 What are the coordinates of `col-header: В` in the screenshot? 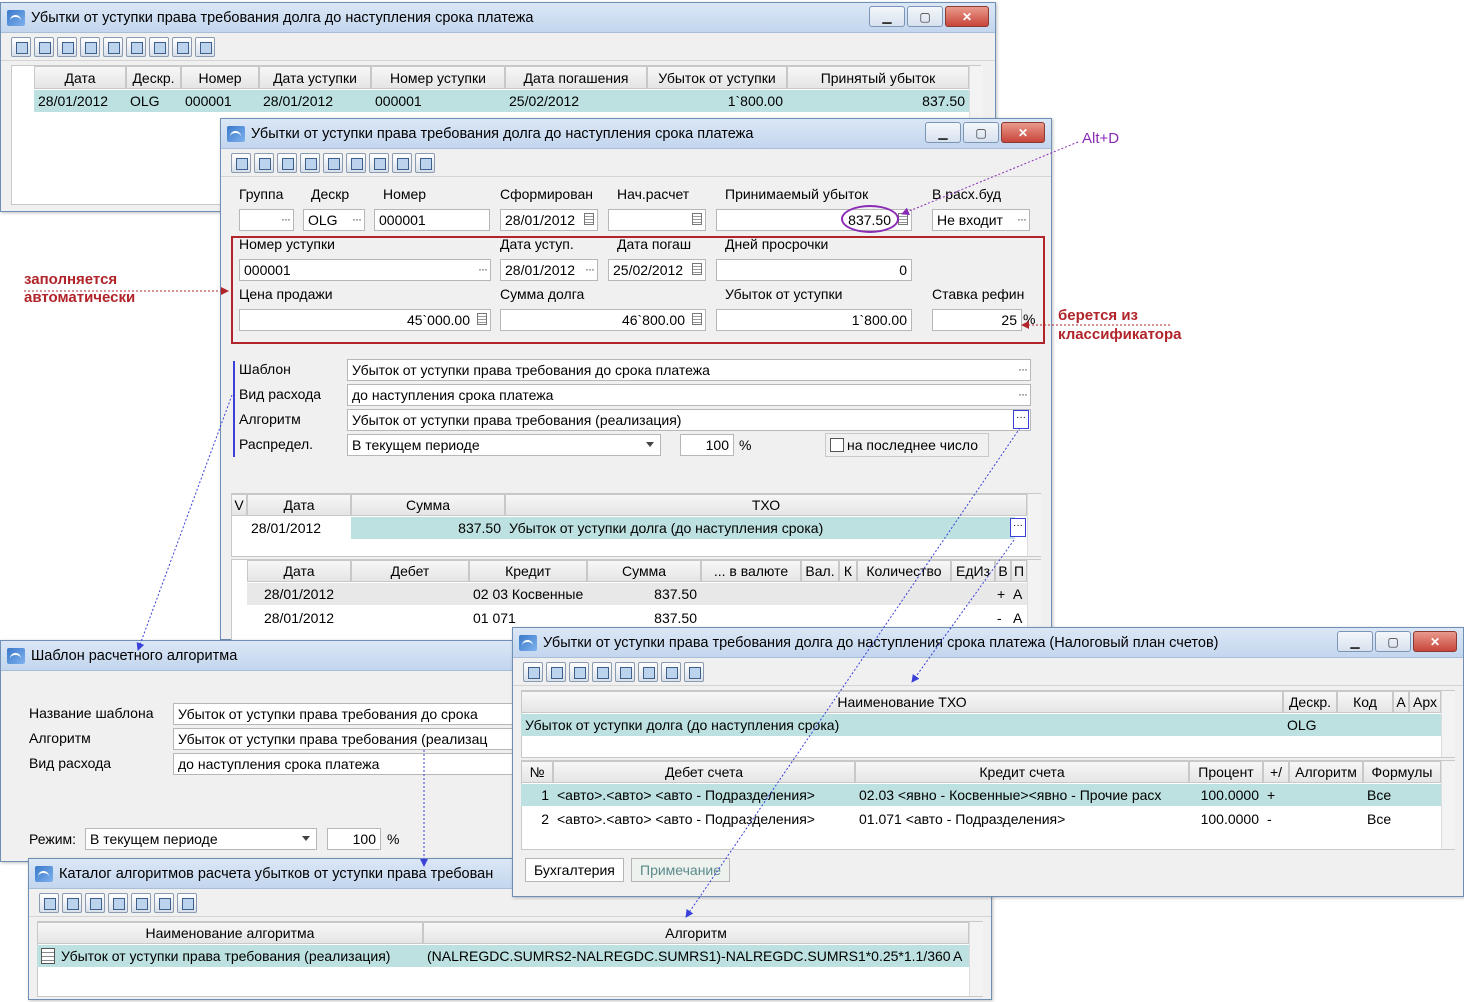 It's located at (1003, 571).